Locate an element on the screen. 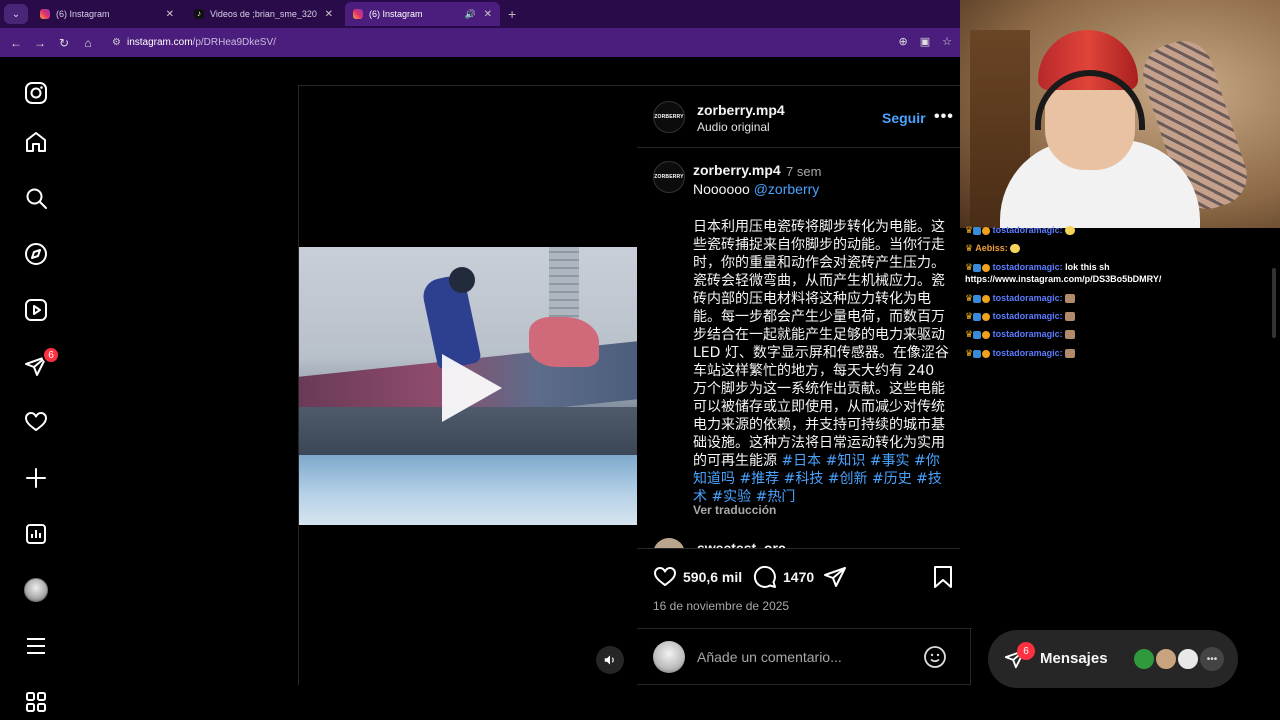 This screenshot has height=720, width=1280. audio-link: Audio original is located at coordinates (733, 127).